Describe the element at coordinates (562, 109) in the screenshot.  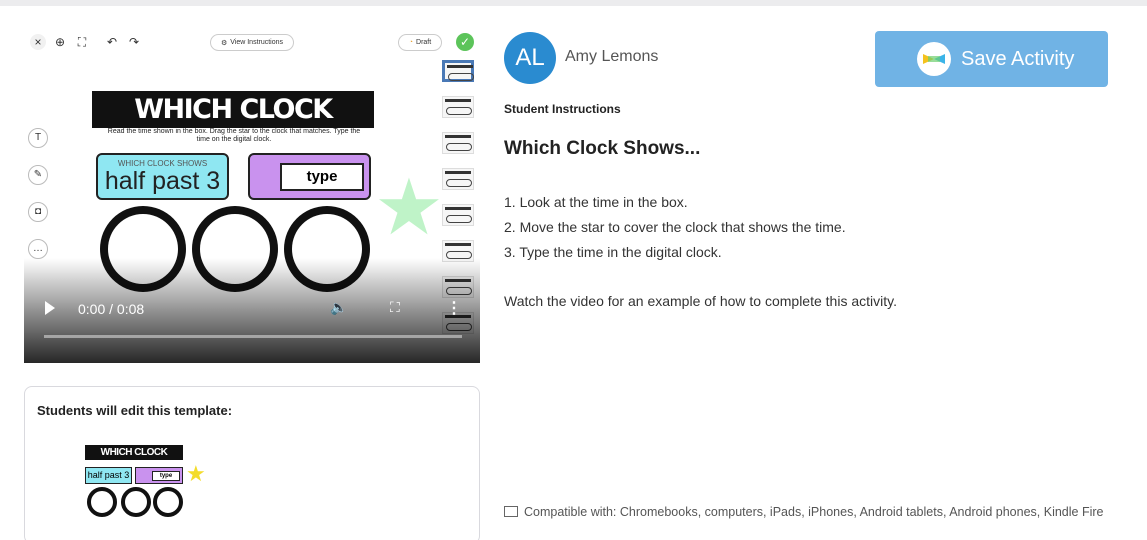
I see `instructions-heading: Student Instructions` at that location.